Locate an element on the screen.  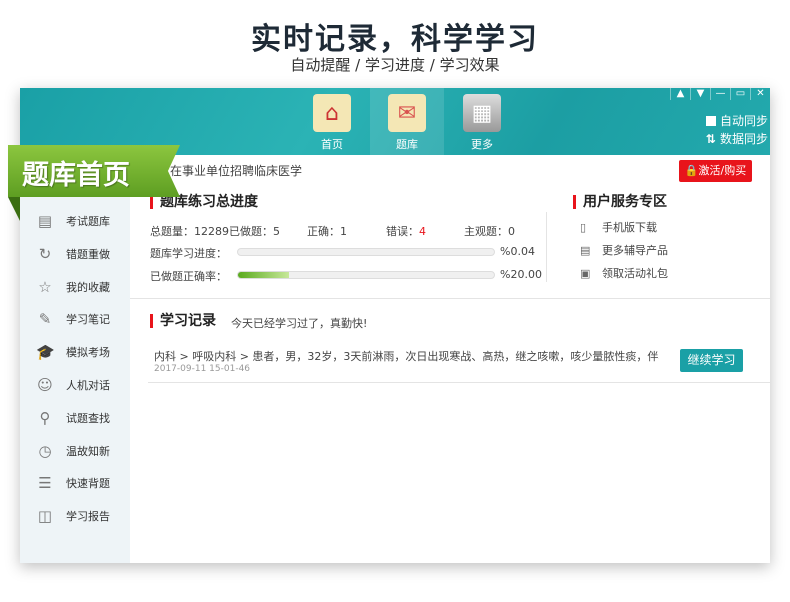
sidebar-item-label: 人机对话 is located at coordinates (88, 385).